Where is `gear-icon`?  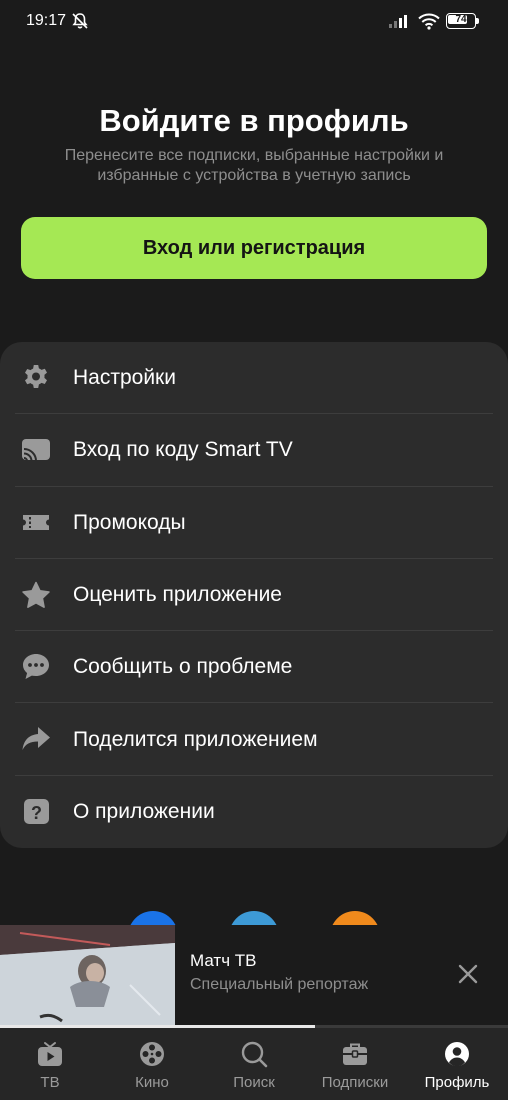 gear-icon is located at coordinates (36, 378).